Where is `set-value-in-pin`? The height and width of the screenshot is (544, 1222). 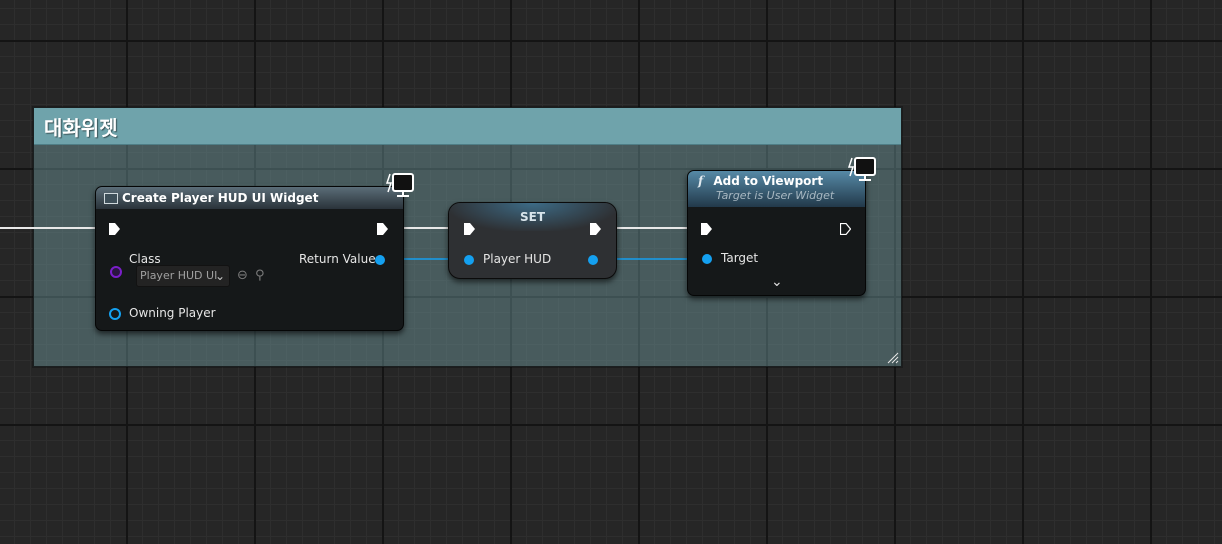 set-value-in-pin is located at coordinates (469, 260).